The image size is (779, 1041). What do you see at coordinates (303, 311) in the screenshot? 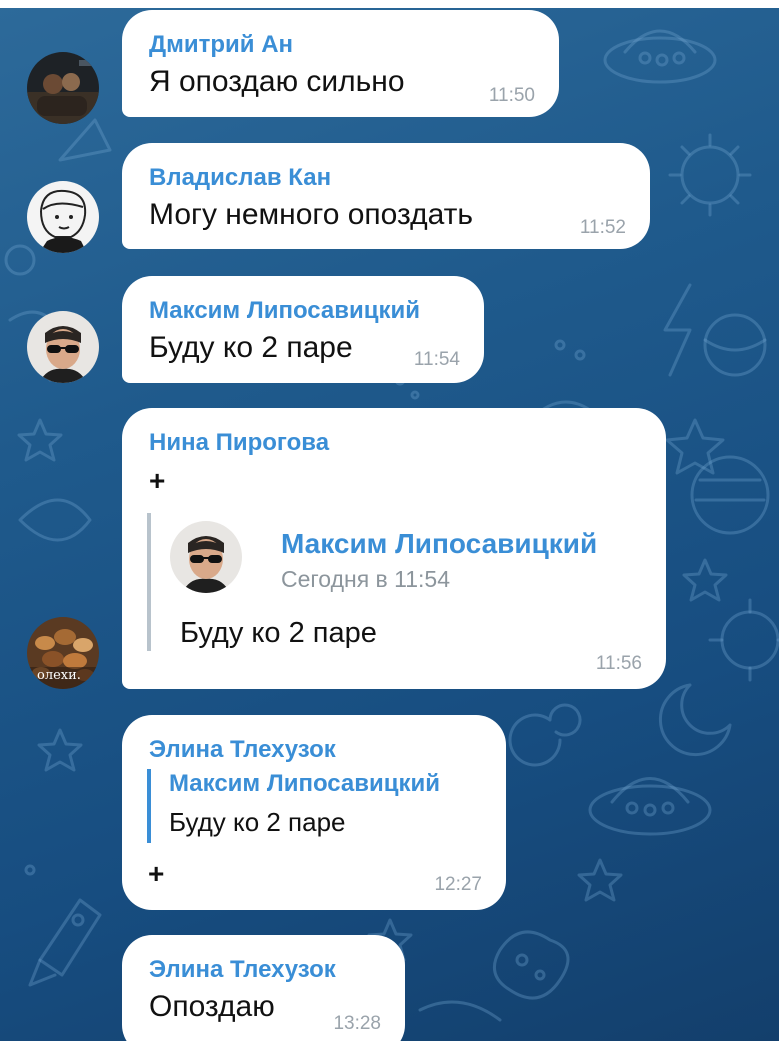
I see `message-sender: Максим Липосавицкий` at bounding box center [303, 311].